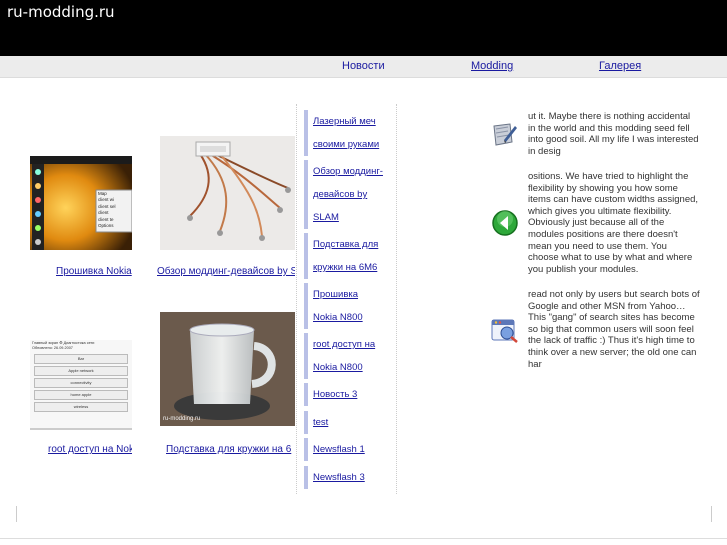 The image size is (727, 545). Describe the element at coordinates (347, 422) in the screenshot. I see `news-item: test` at that location.